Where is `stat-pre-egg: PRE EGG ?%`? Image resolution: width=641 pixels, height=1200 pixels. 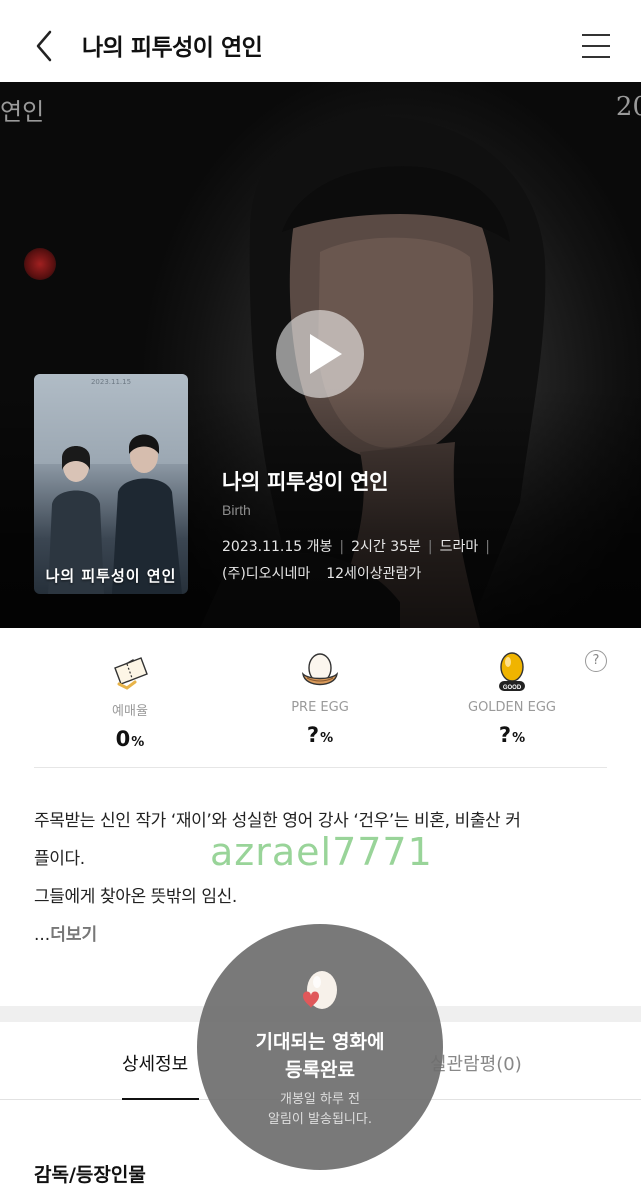
stat-pre-egg: PRE EGG ?% is located at coordinates (320, 697).